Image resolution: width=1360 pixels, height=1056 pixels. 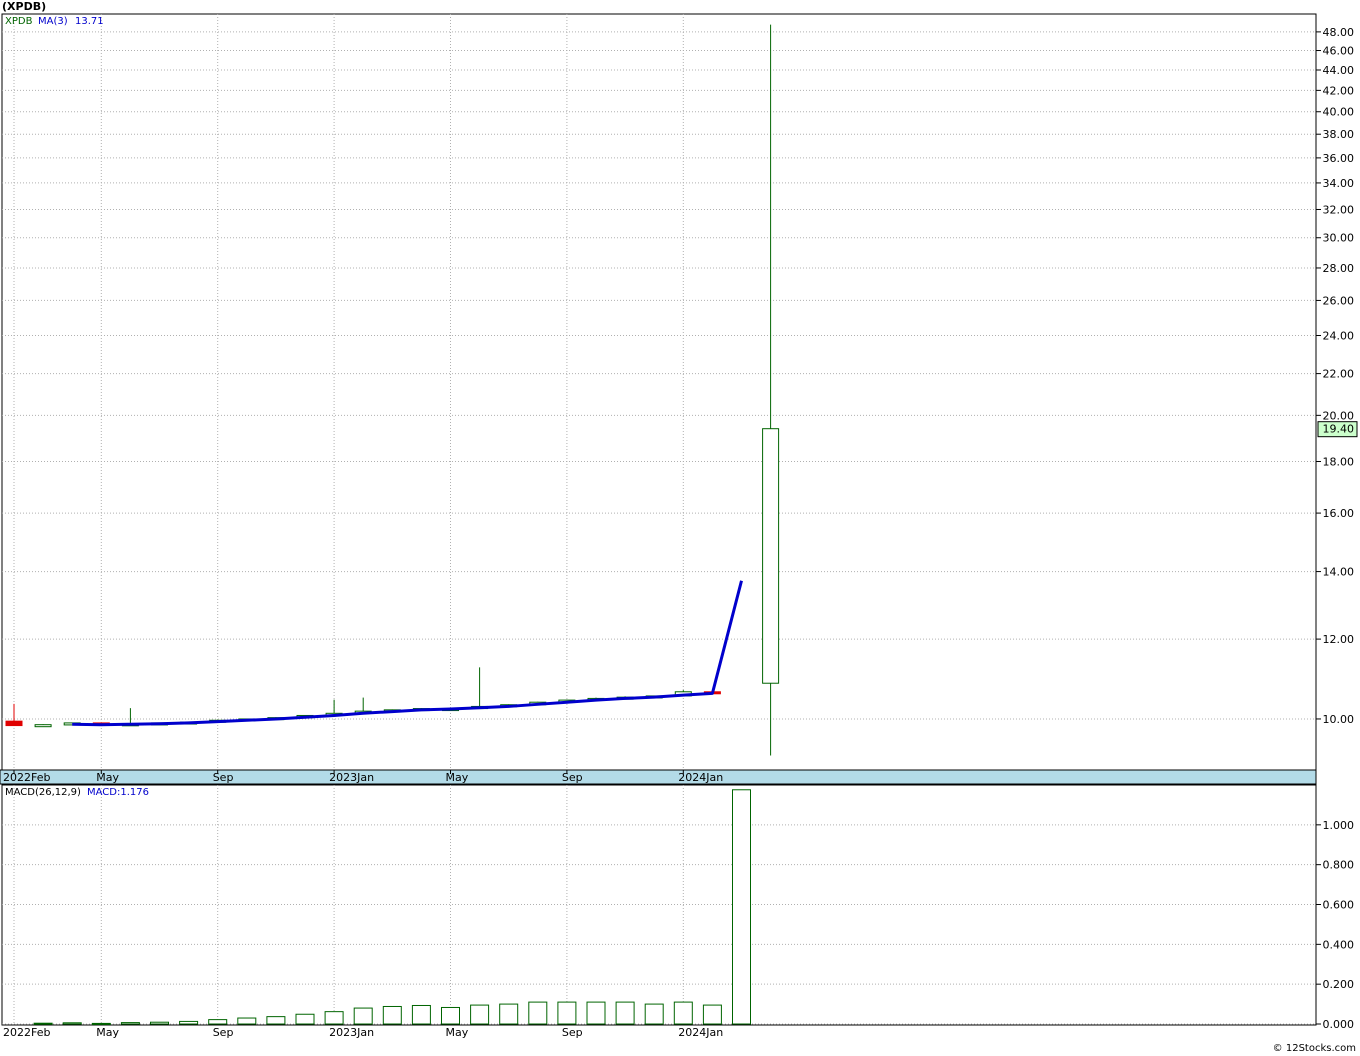 What do you see at coordinates (1339, 209) in the screenshot?
I see `price-y-tick-label: 32.00` at bounding box center [1339, 209].